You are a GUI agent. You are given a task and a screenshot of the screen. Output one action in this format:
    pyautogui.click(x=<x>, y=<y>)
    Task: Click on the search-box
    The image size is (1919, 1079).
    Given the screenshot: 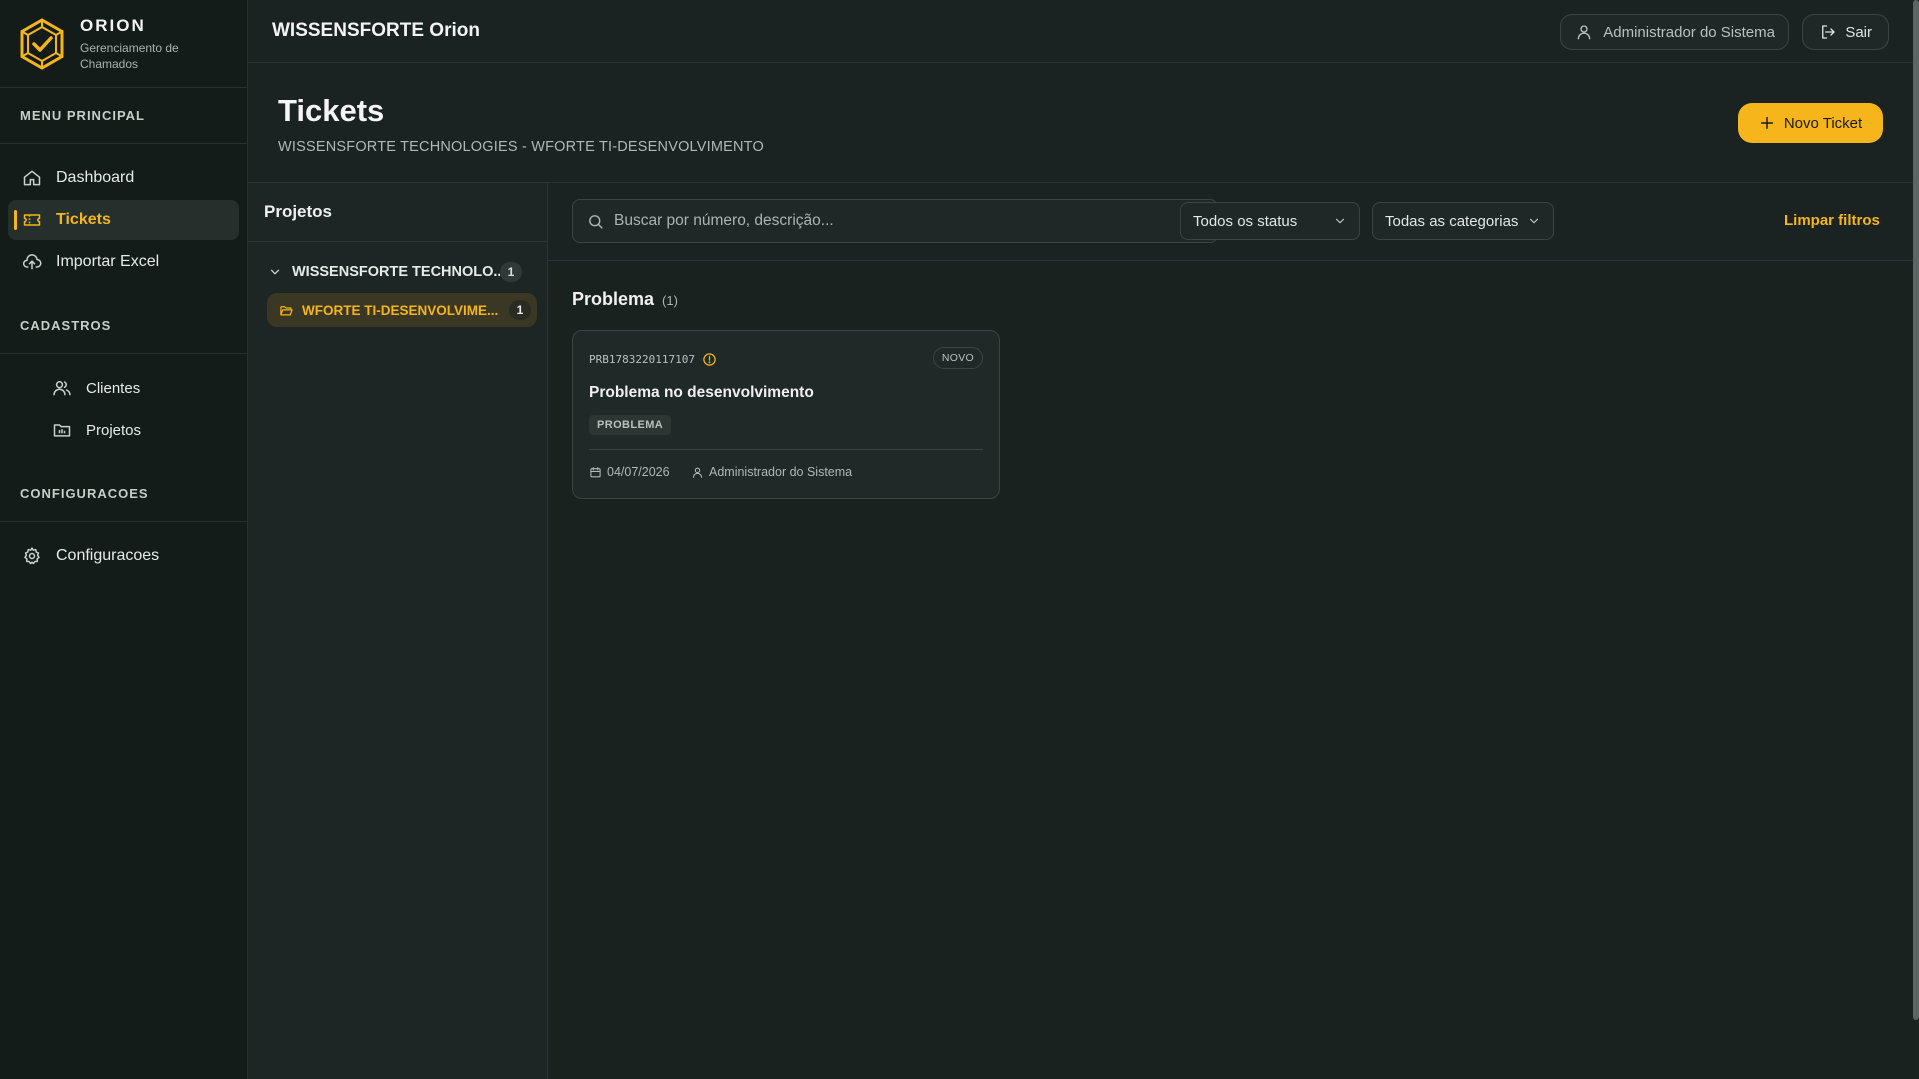 What is the action you would take?
    pyautogui.click(x=895, y=221)
    